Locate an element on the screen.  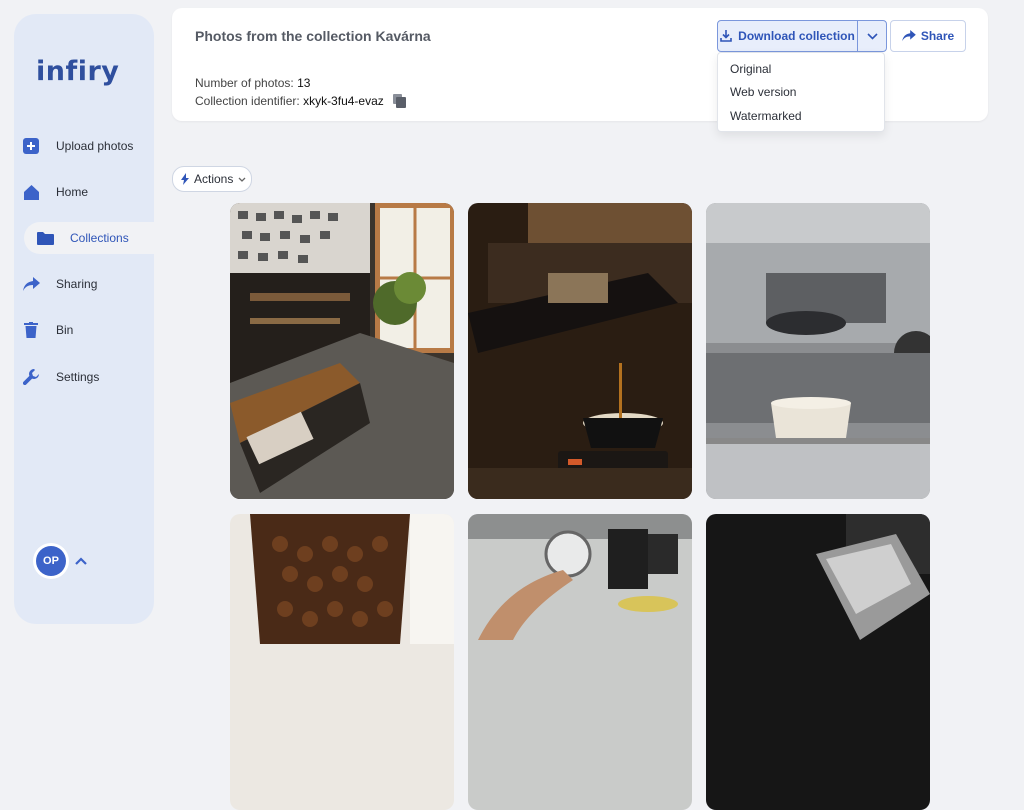
folder-icon is located at coordinates (45, 238).